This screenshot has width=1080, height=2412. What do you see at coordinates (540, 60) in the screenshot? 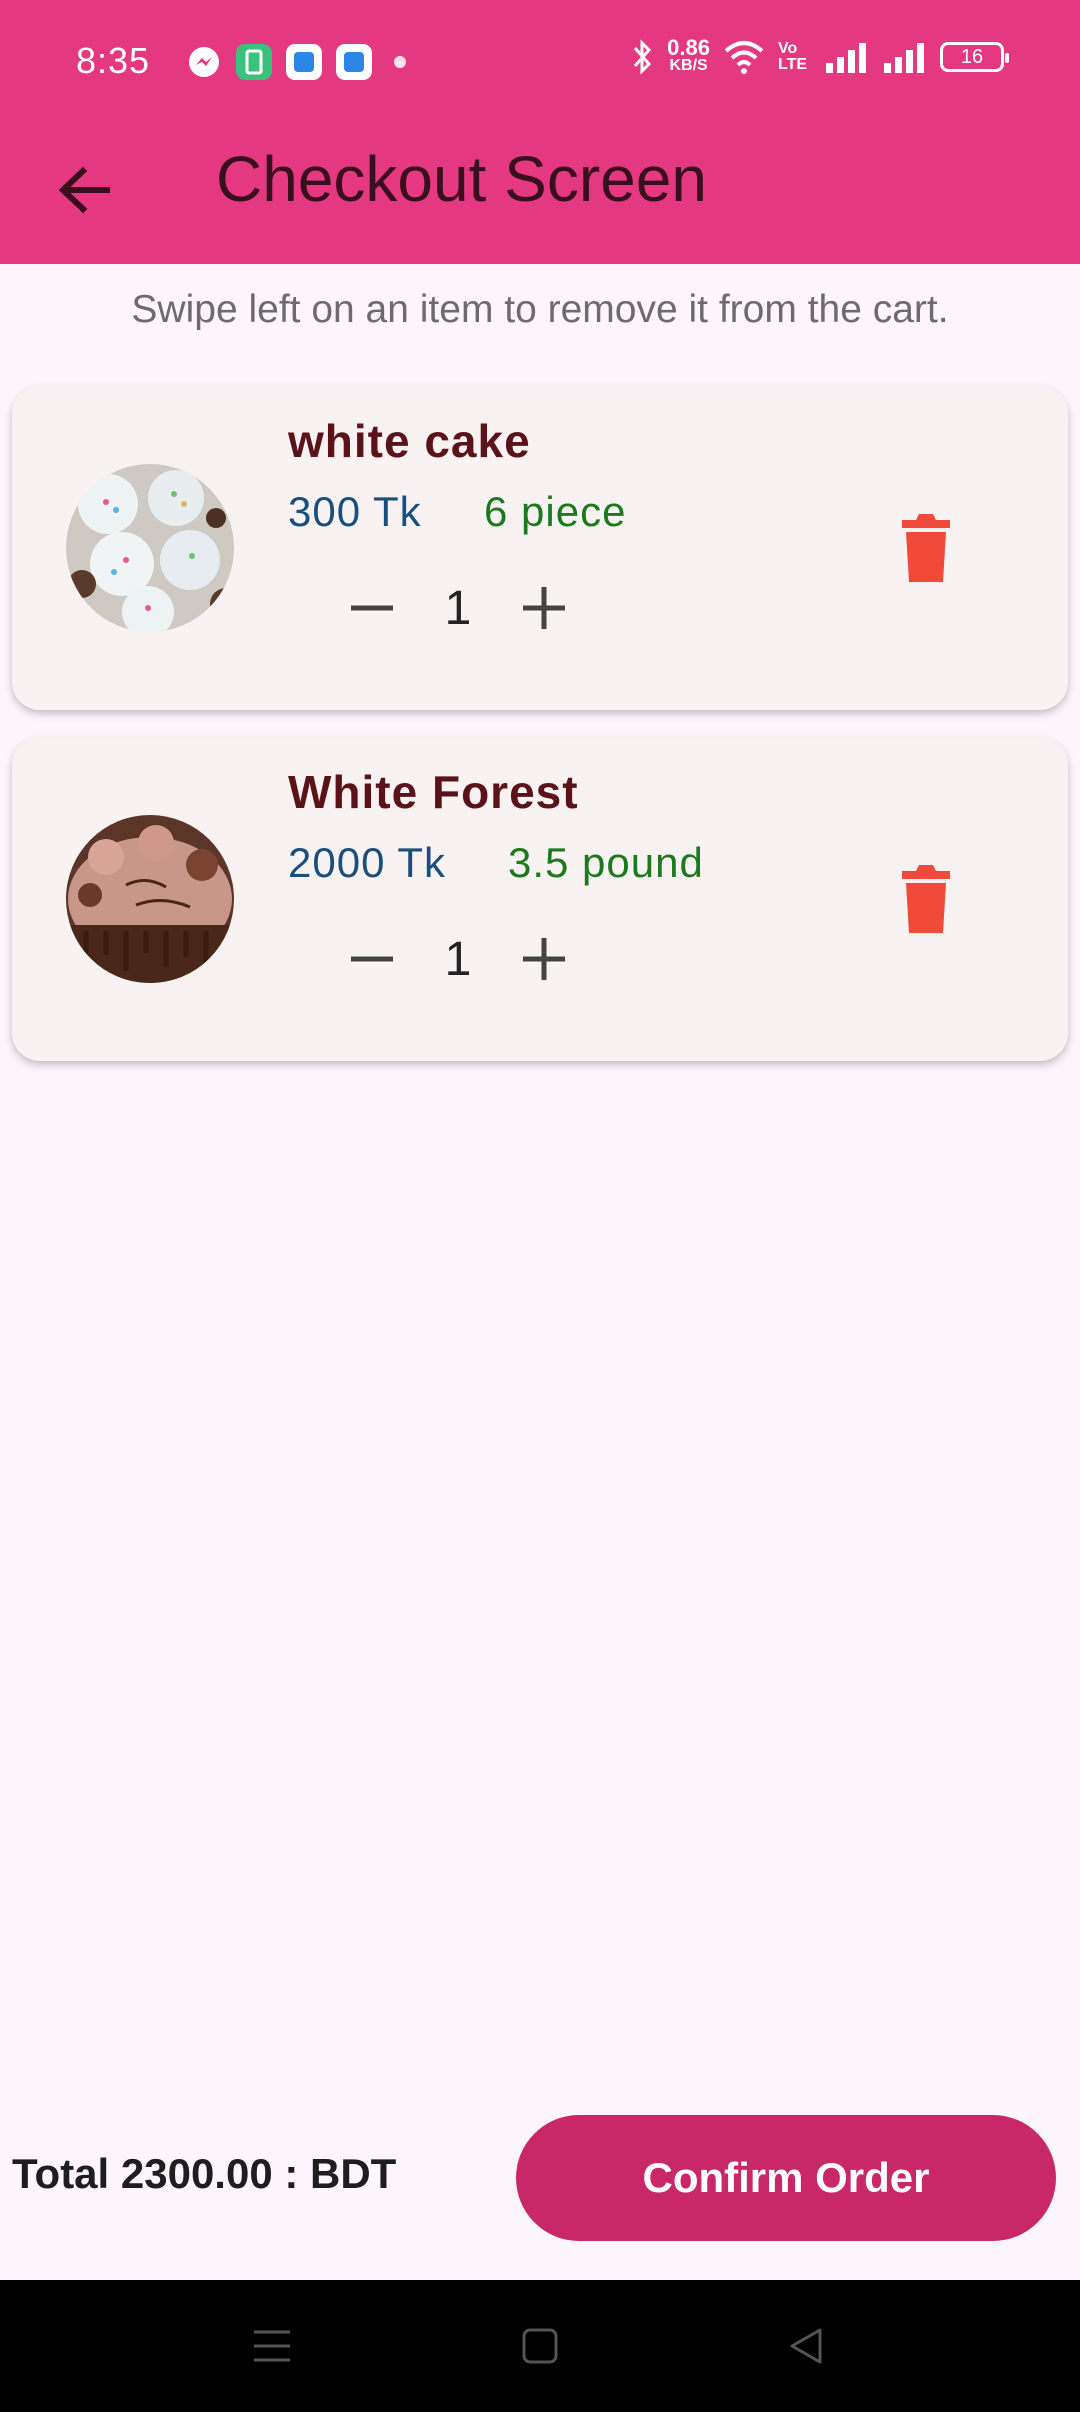
I see `status-bar: 8:35 0.86 KB/S Vo LTE 16` at bounding box center [540, 60].